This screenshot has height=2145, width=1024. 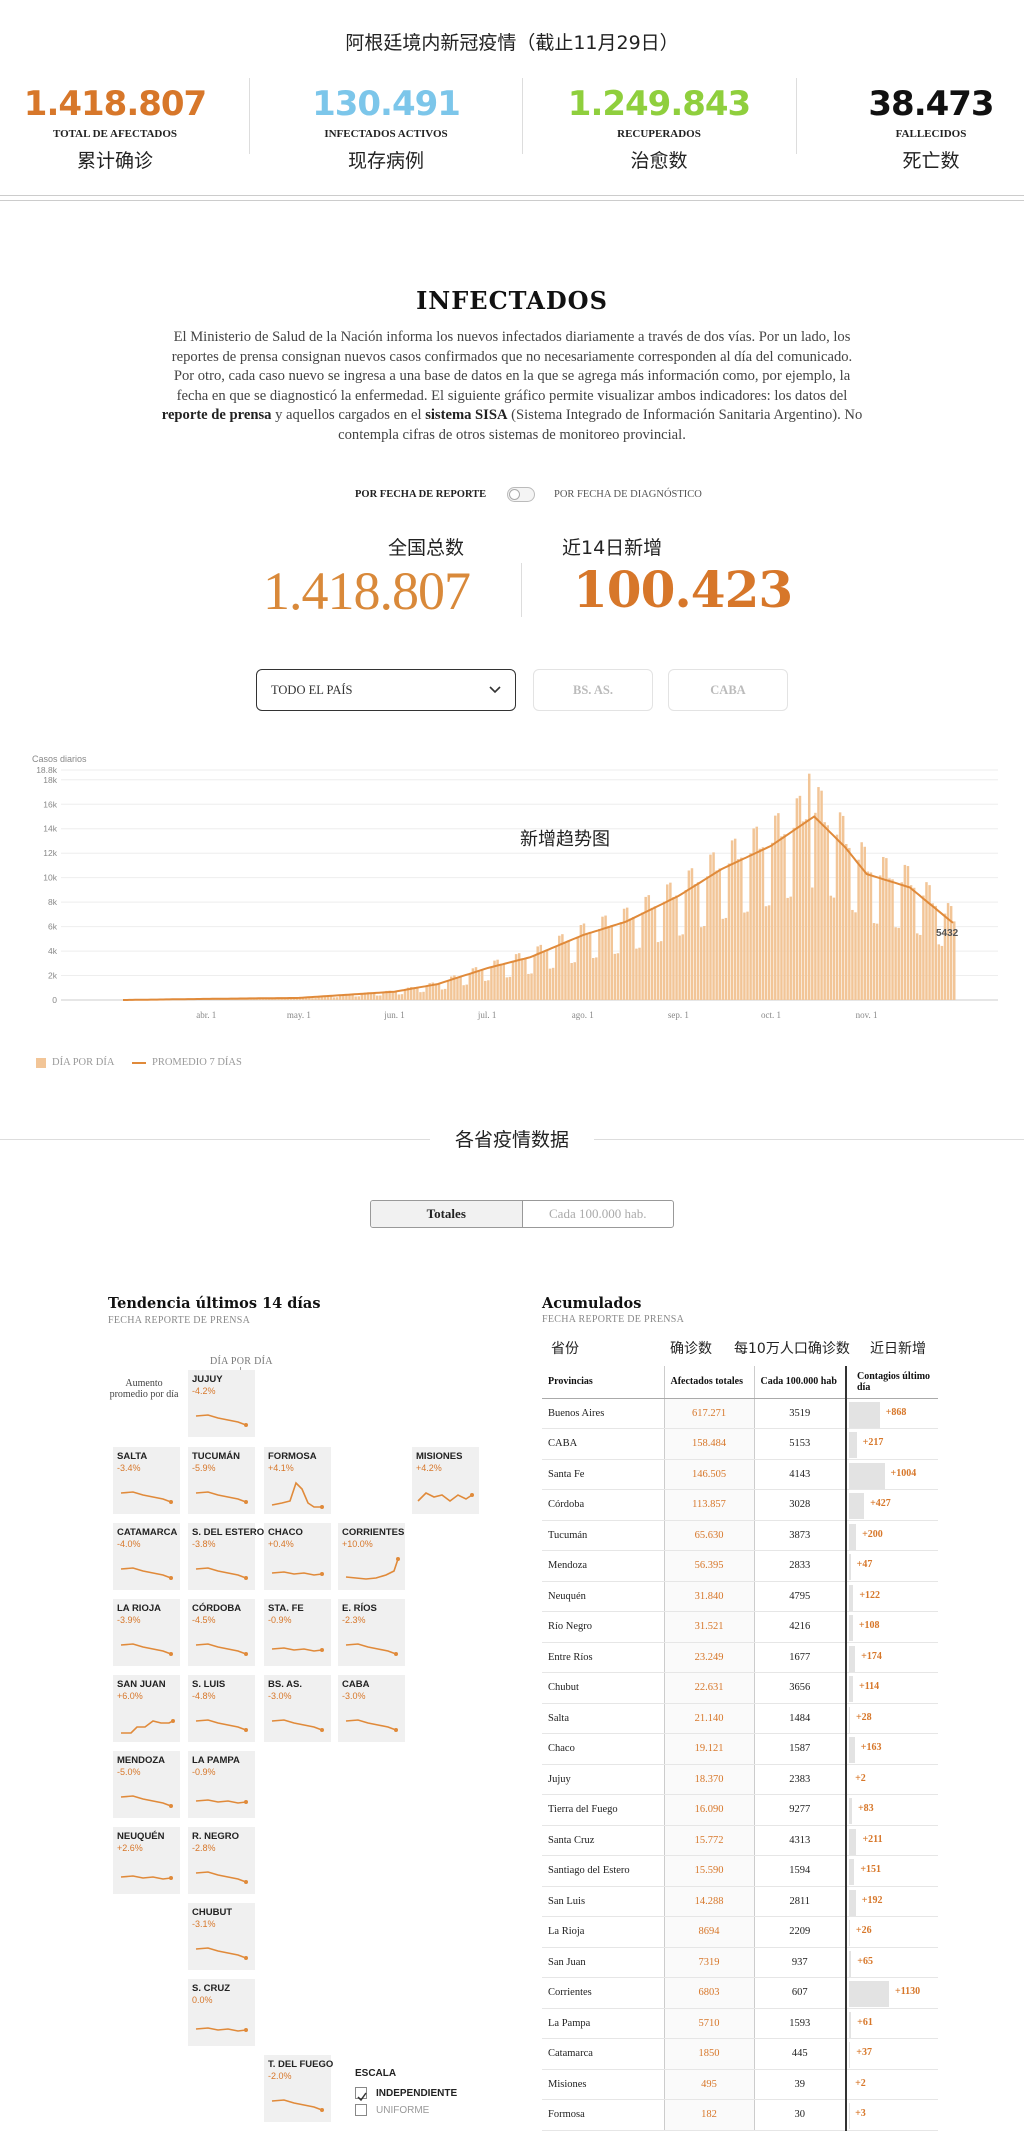 What do you see at coordinates (709, 1382) in the screenshot?
I see `column-header: Afectados totales` at bounding box center [709, 1382].